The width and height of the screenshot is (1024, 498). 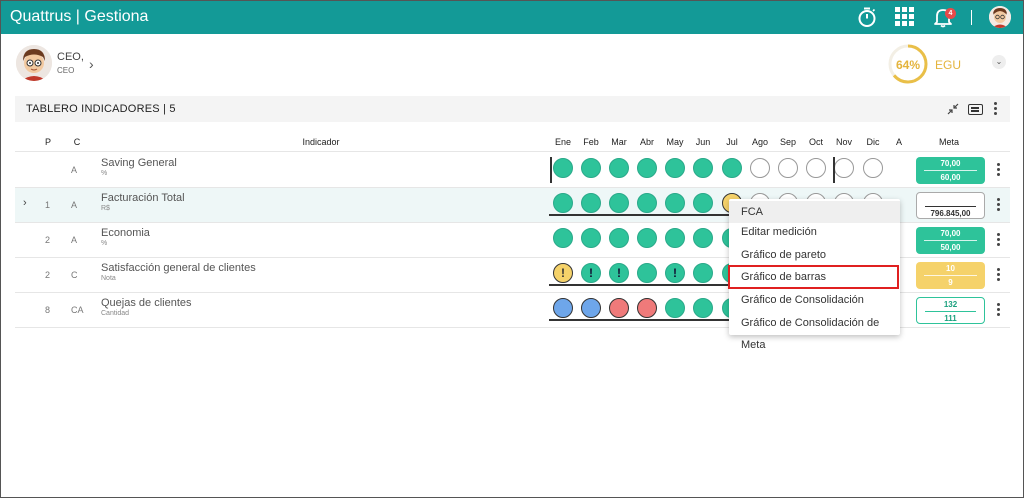 I want to click on col-month-mar: Mar, so click(x=619, y=142).